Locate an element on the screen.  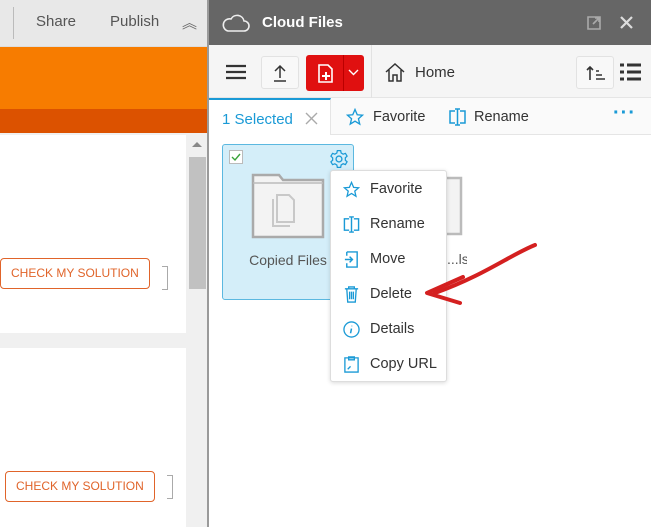
menu-item-label: Details is located at coordinates (392, 329).